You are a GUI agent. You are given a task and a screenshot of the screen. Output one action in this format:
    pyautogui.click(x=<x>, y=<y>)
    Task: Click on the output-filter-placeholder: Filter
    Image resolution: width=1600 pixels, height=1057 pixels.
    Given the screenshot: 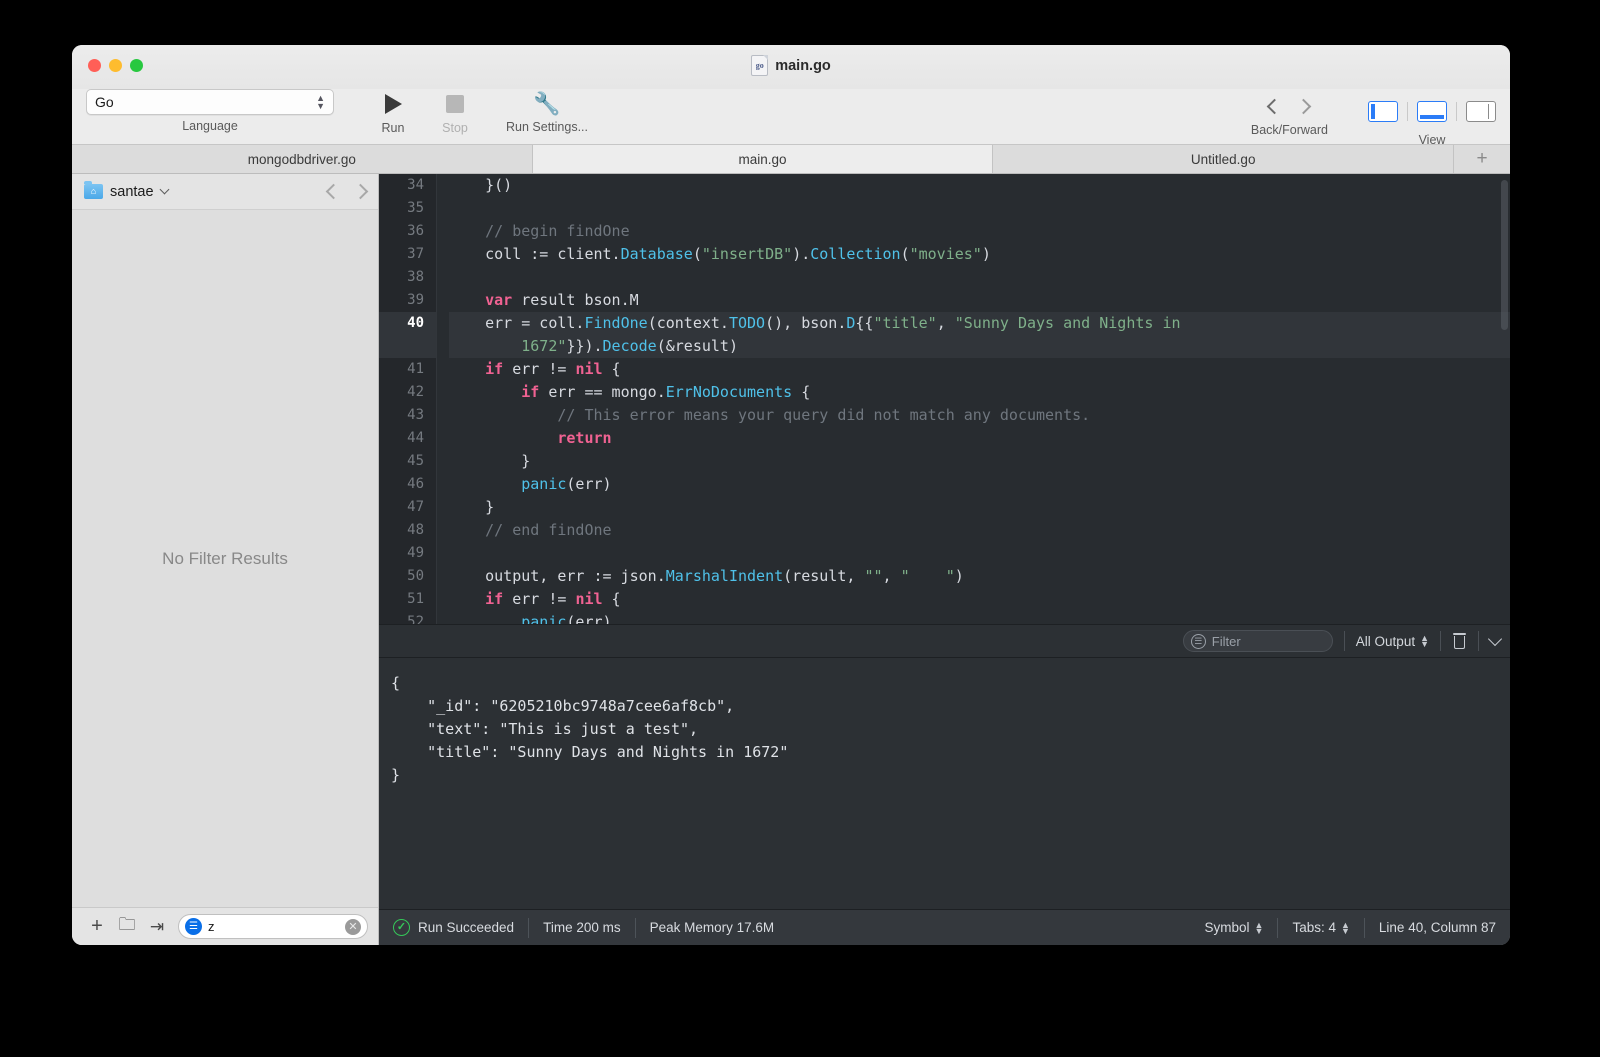 What is the action you would take?
    pyautogui.click(x=1226, y=641)
    